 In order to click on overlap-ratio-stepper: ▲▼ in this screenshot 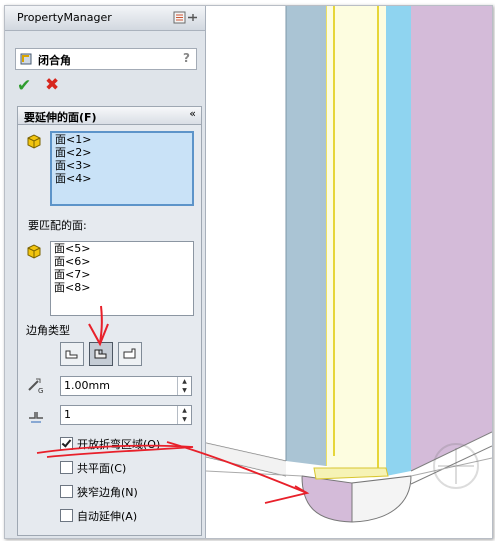, I will do `click(126, 415)`.